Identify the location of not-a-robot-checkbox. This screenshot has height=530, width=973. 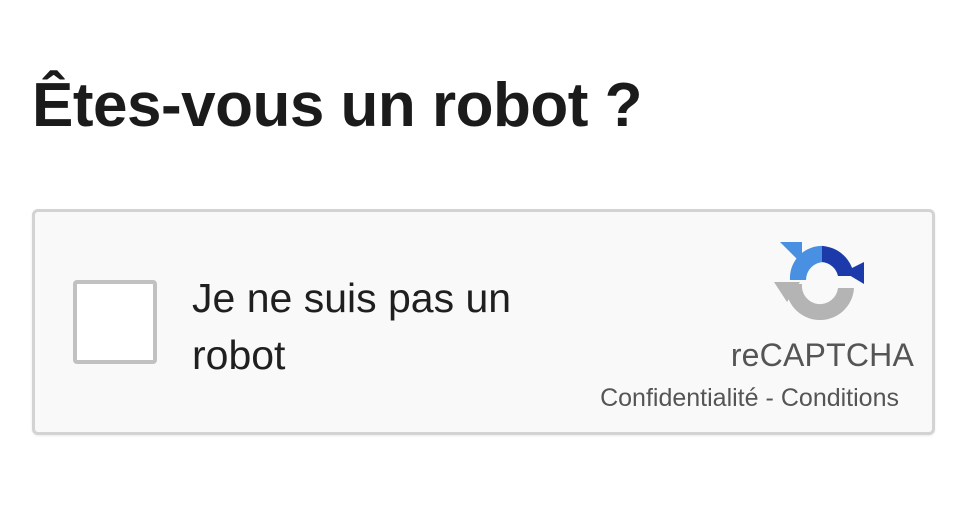
(115, 322).